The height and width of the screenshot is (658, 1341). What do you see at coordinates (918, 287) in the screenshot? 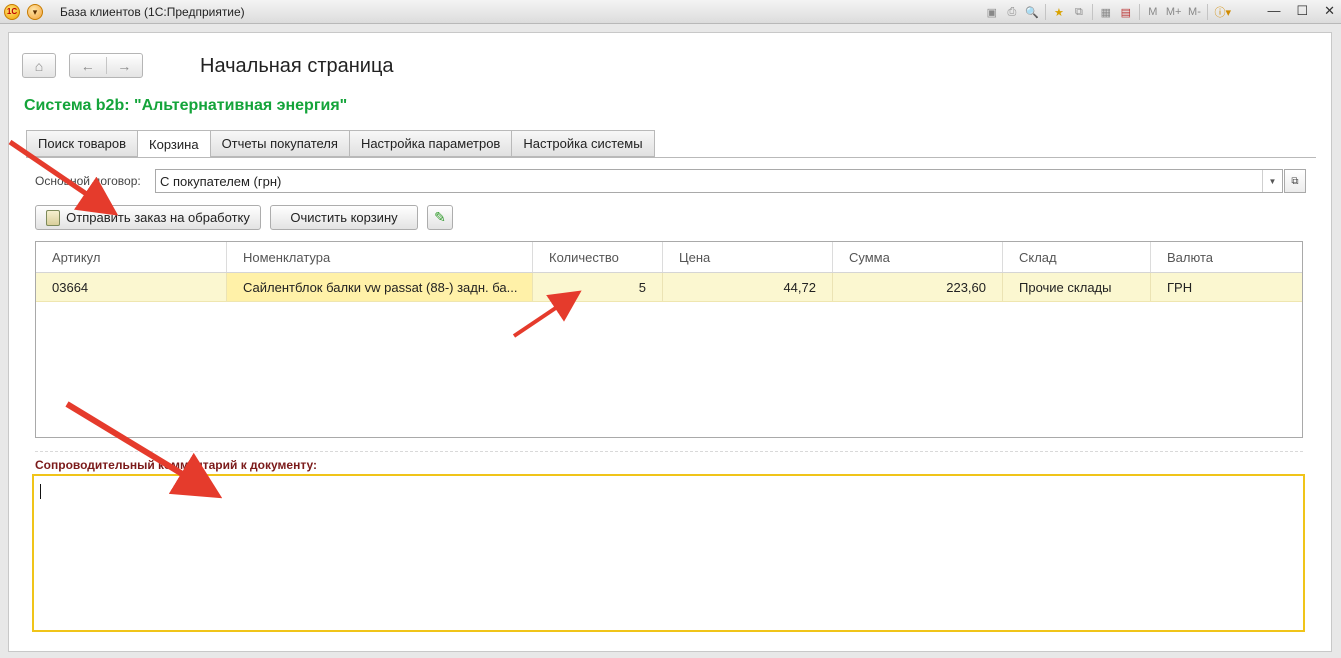
I see `cell-sum: 223,60` at bounding box center [918, 287].